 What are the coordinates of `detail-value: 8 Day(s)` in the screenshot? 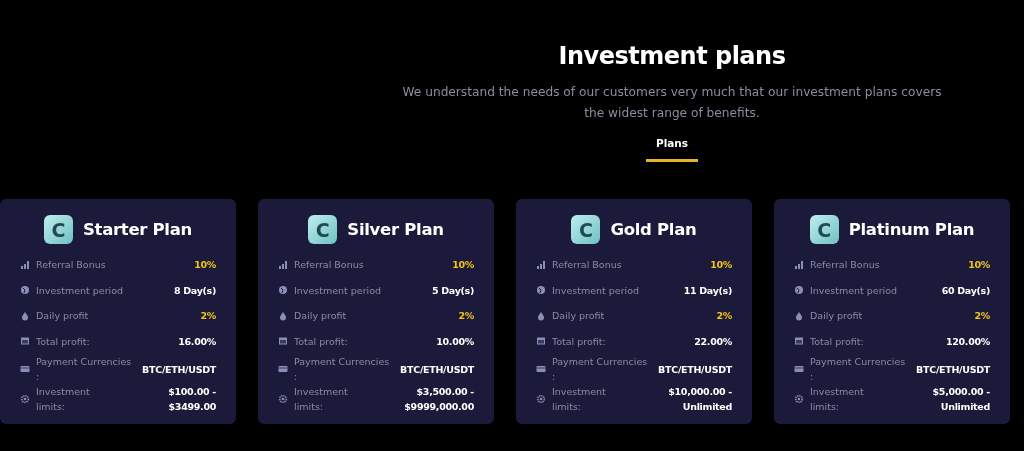 It's located at (194, 290).